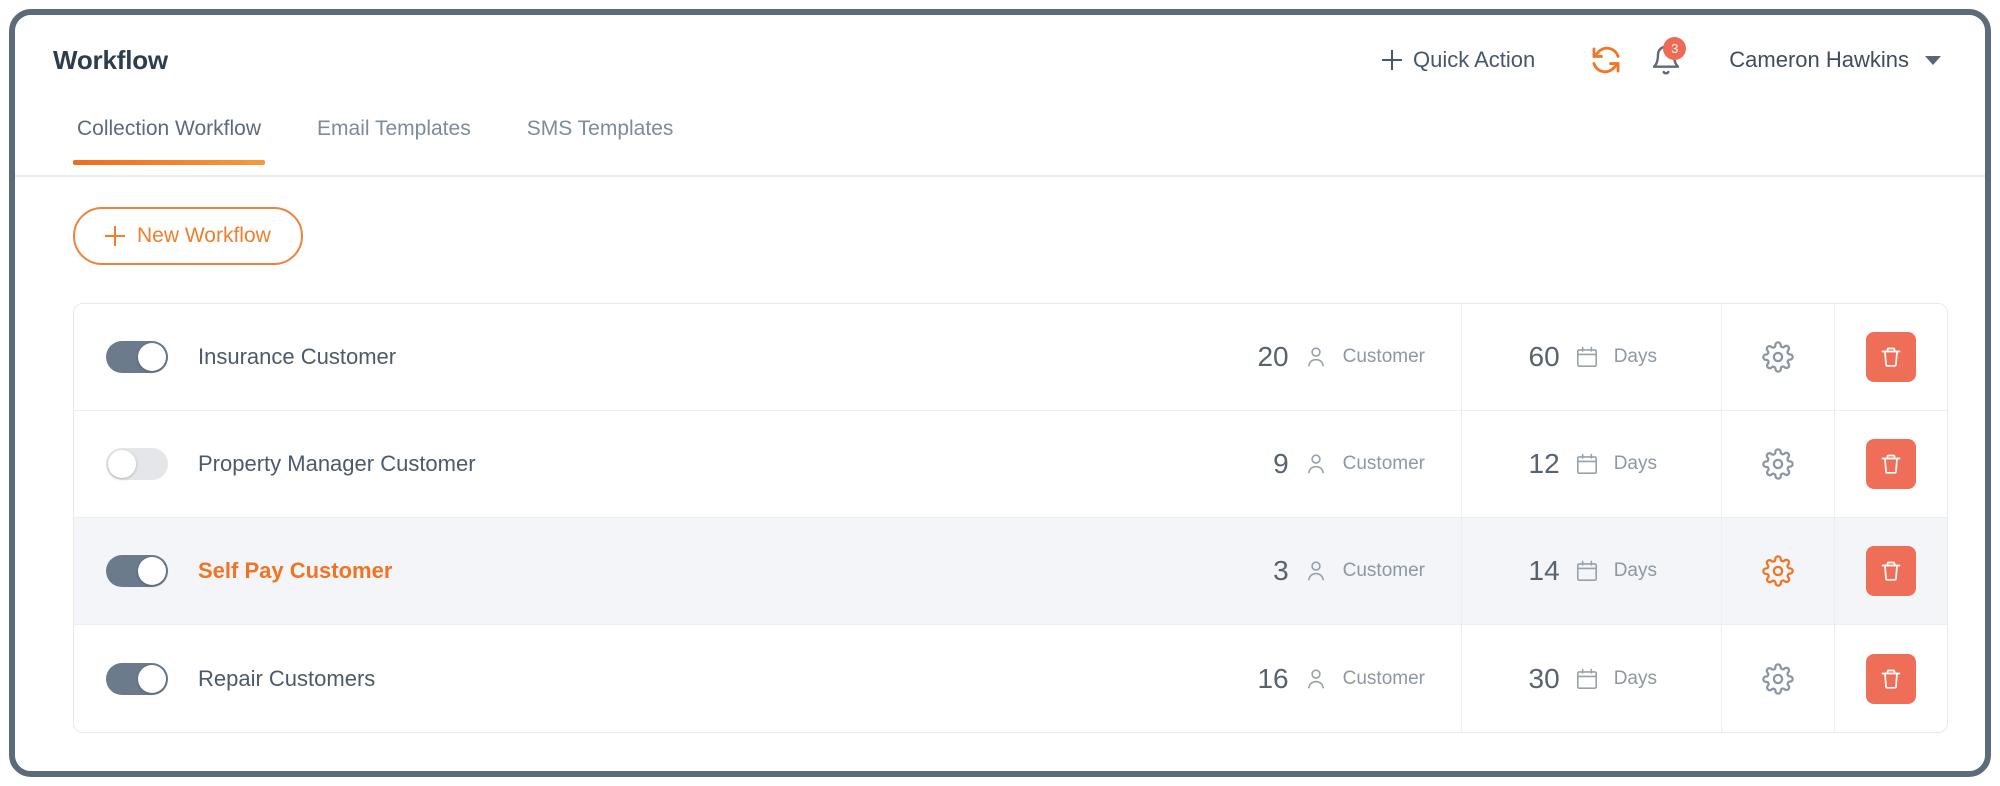  I want to click on tab-email-templates: Email Templates, so click(394, 134).